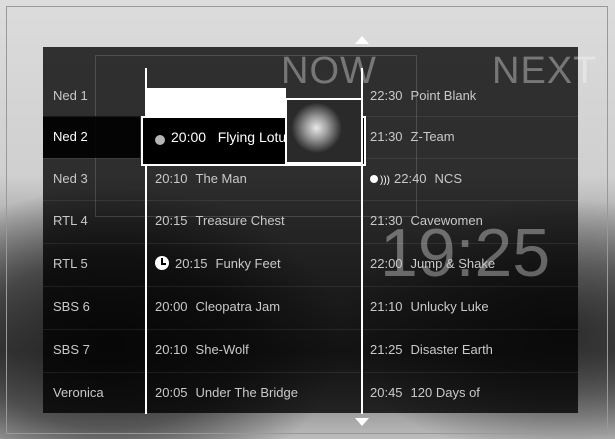 Image resolution: width=615 pixels, height=439 pixels. I want to click on next-program: 21:10 Unlucky Luke, so click(429, 307).